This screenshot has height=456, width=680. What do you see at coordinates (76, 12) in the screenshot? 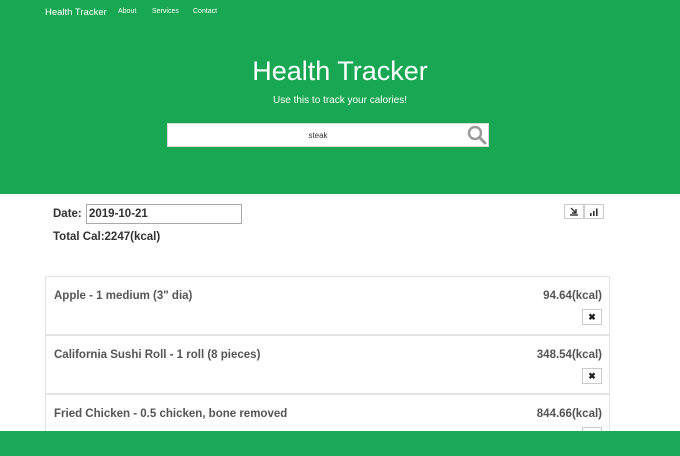
I see `brand-link: Health Tracker` at bounding box center [76, 12].